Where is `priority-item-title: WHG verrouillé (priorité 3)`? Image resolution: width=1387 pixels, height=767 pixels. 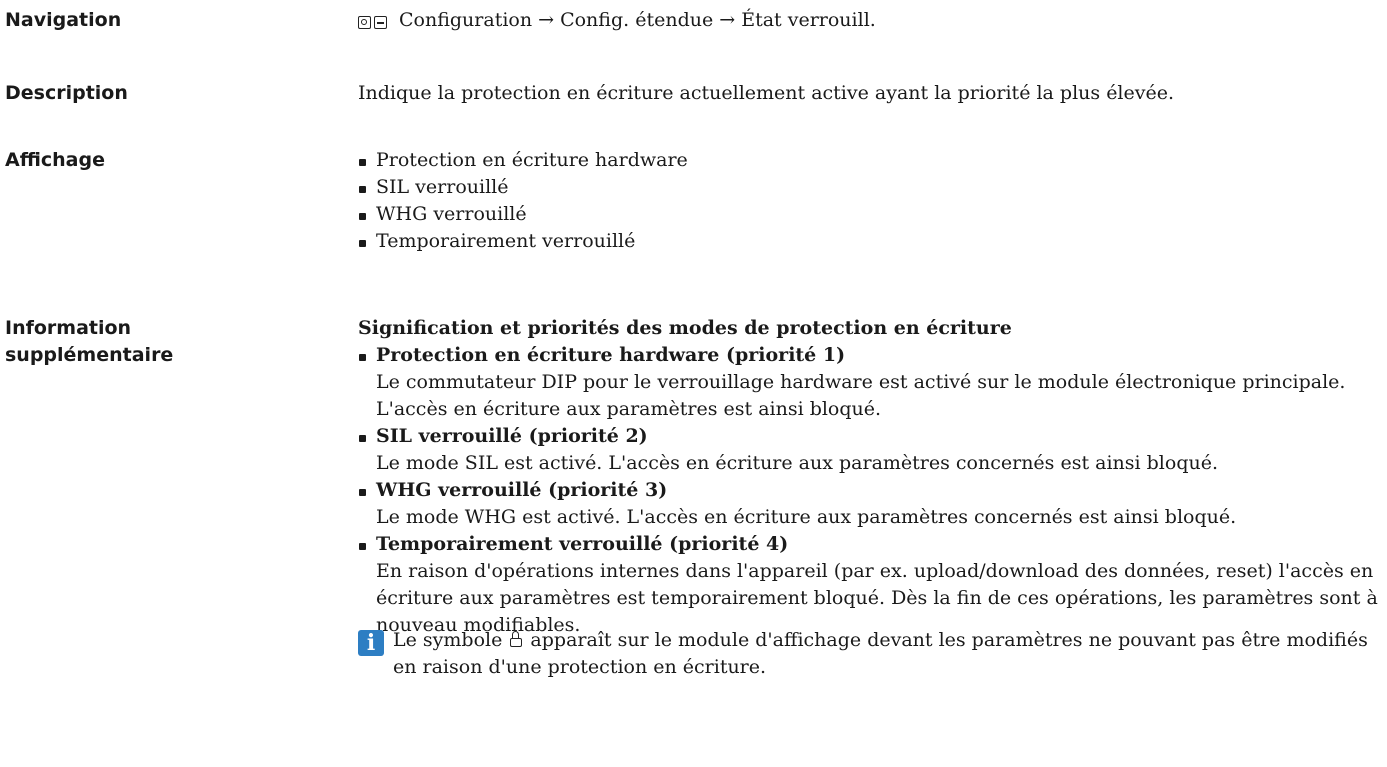 priority-item-title: WHG verrouillé (priorité 3) is located at coordinates (522, 490).